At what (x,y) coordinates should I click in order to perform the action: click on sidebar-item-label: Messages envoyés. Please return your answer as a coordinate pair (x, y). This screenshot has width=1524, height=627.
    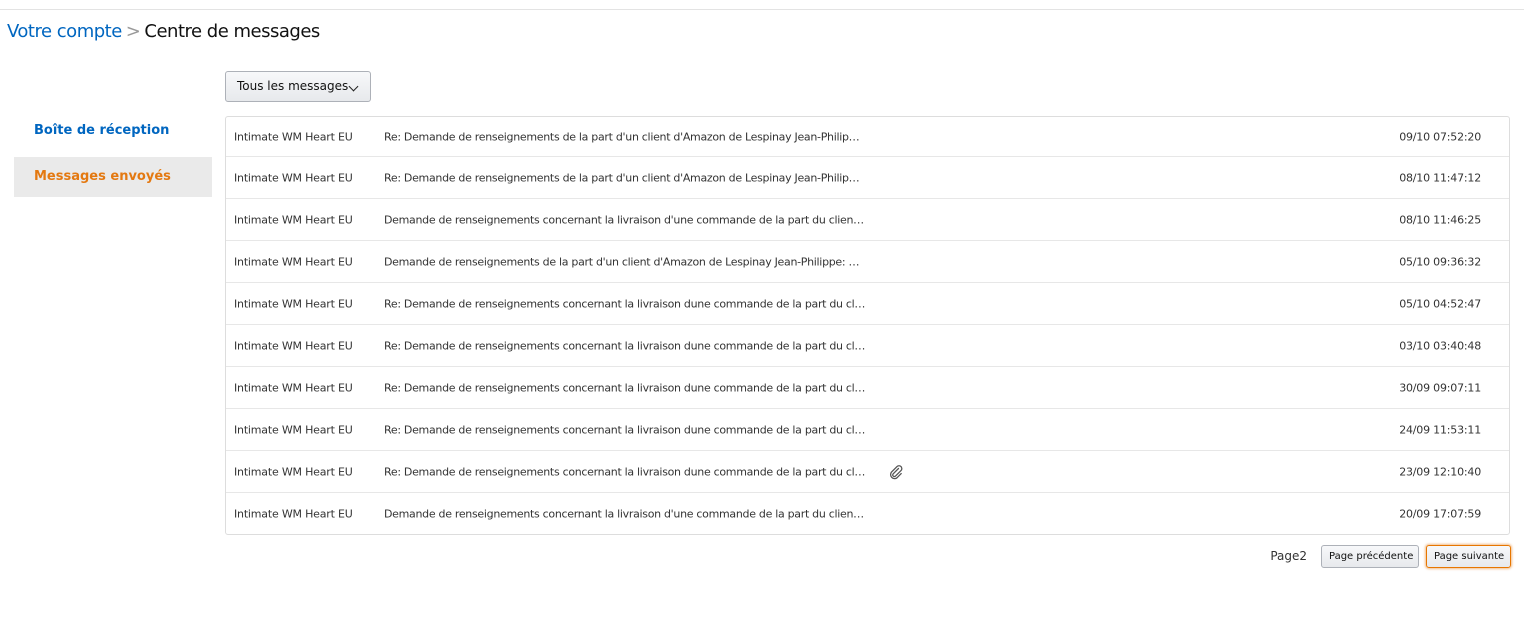
    Looking at the image, I should click on (102, 176).